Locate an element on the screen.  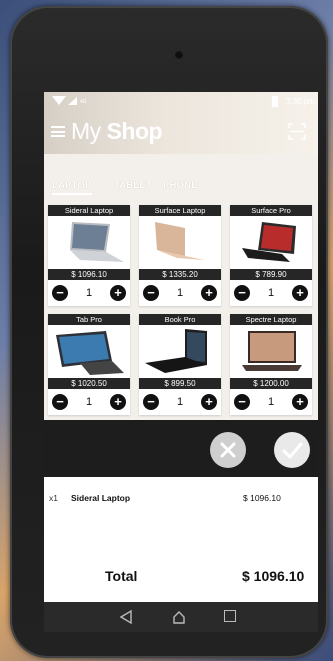
app-title: My Shop is located at coordinates (117, 131).